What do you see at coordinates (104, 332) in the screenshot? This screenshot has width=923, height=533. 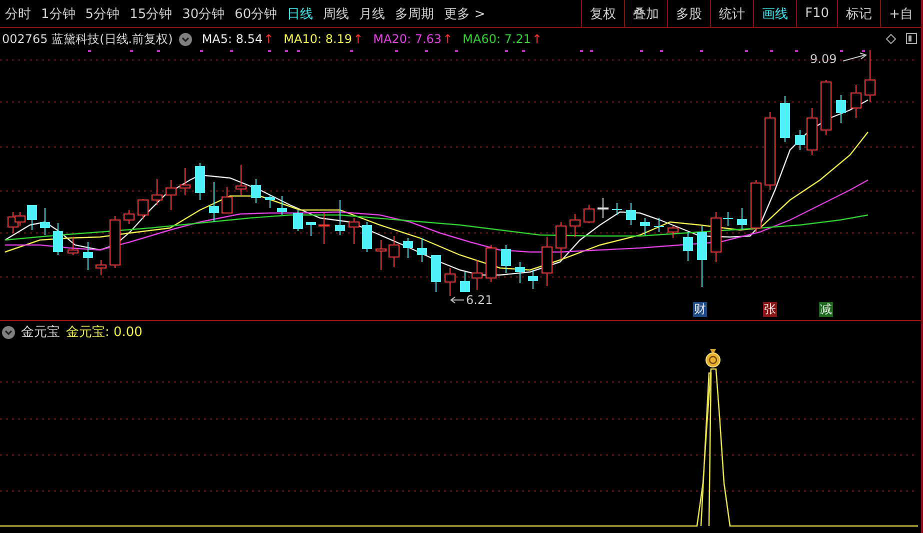 I see `indicator-reading: 金元宝: 0.00` at bounding box center [104, 332].